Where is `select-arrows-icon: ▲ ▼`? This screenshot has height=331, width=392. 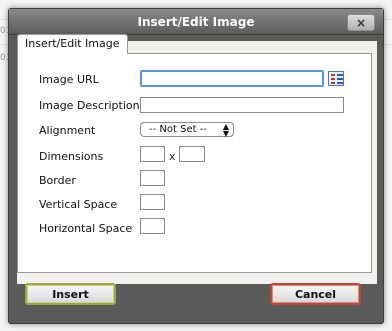
select-arrows-icon: ▲ ▼ is located at coordinates (225, 130).